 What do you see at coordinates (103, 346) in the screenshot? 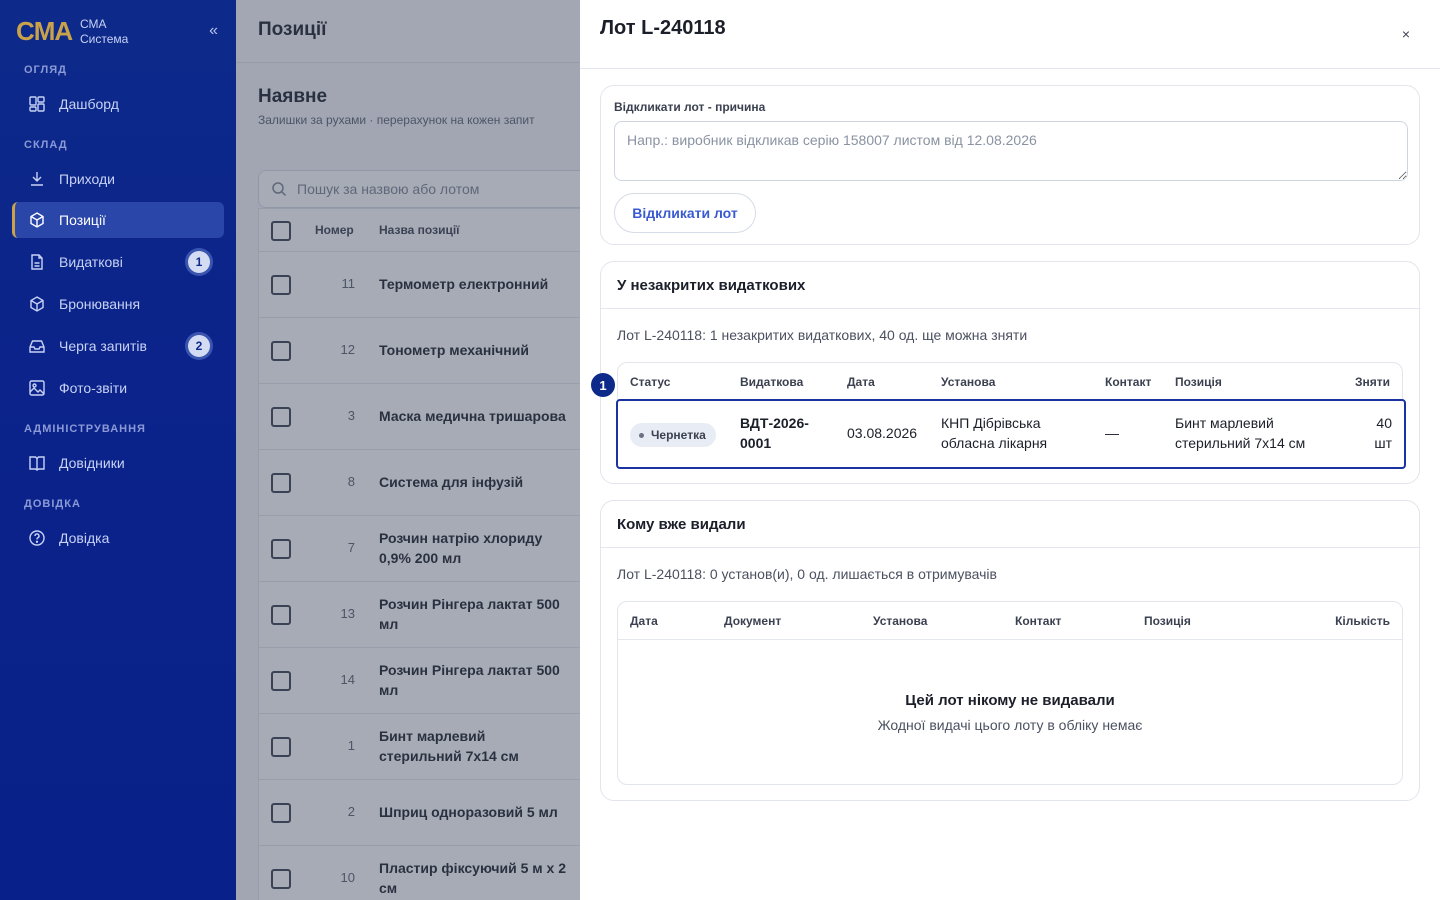
I see `sidebar-item-label: Черга запитів` at bounding box center [103, 346].